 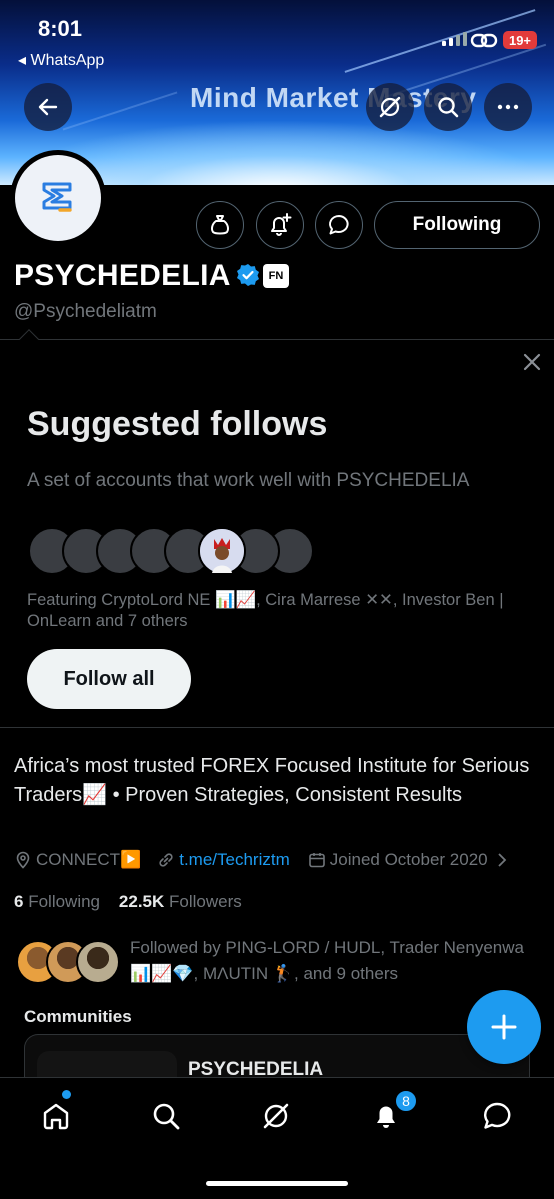 What do you see at coordinates (277, 35) in the screenshot?
I see `status-bar: 8:01 ◂ WhatsApp 19+` at bounding box center [277, 35].